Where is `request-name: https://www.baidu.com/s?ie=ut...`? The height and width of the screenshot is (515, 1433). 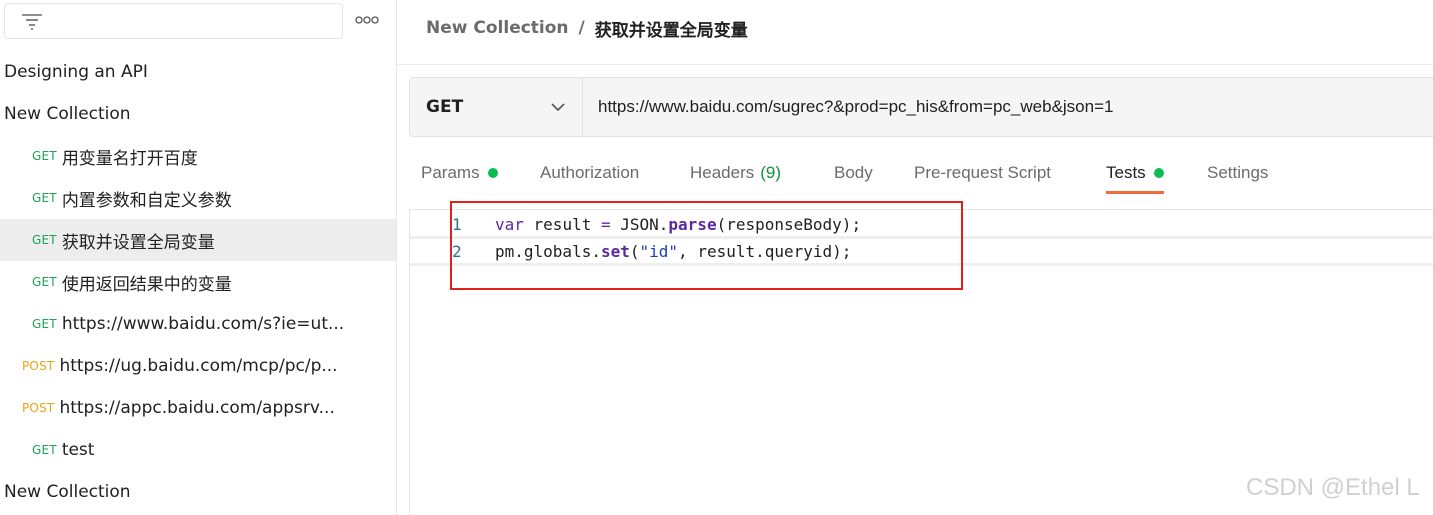 request-name: https://www.baidu.com/s?ie=ut... is located at coordinates (203, 324).